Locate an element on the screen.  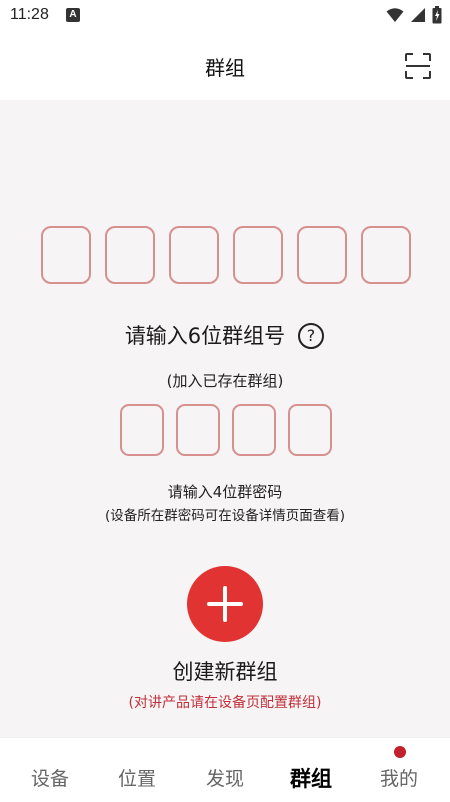
tab-mine: 我的 is located at coordinates (399, 777).